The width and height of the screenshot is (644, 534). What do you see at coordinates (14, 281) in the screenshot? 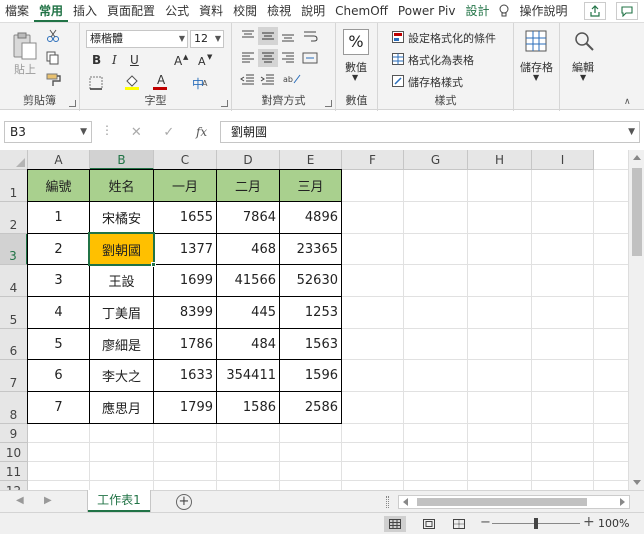
I see `row-header: 4` at bounding box center [14, 281].